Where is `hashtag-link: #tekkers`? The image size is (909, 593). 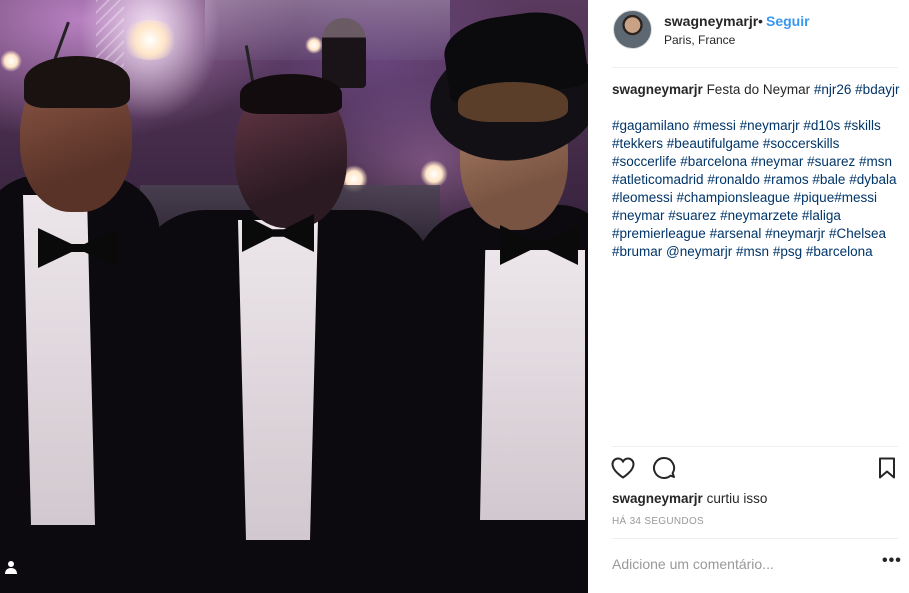 hashtag-link: #tekkers is located at coordinates (637, 143).